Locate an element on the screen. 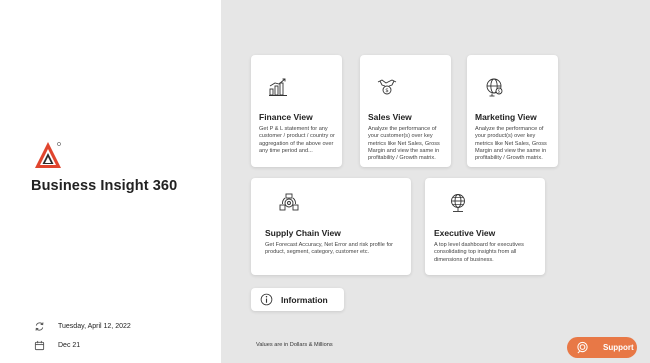  information-button: Information is located at coordinates (297, 299).